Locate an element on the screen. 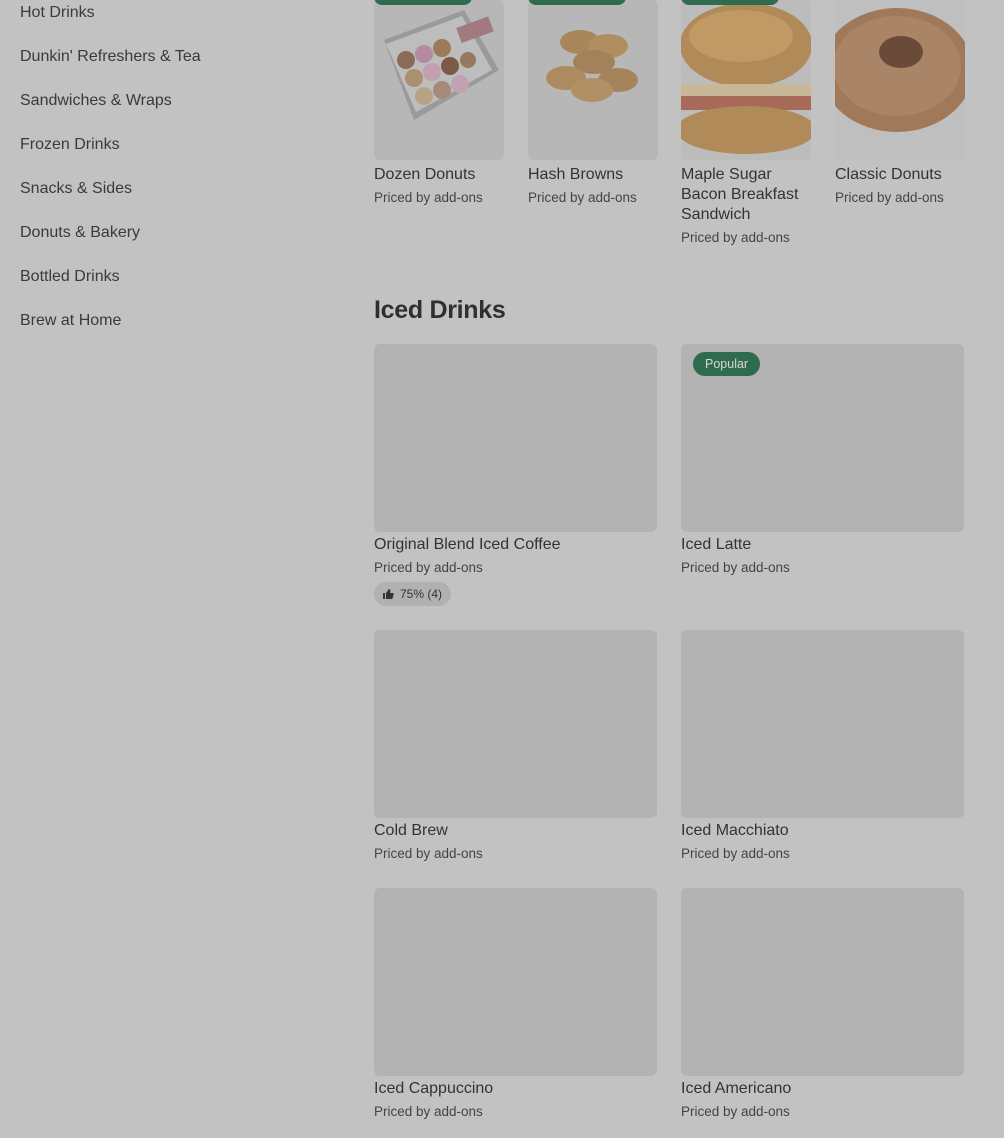  sidebar-item-brew-at-home: Brew at Home is located at coordinates (70, 321).